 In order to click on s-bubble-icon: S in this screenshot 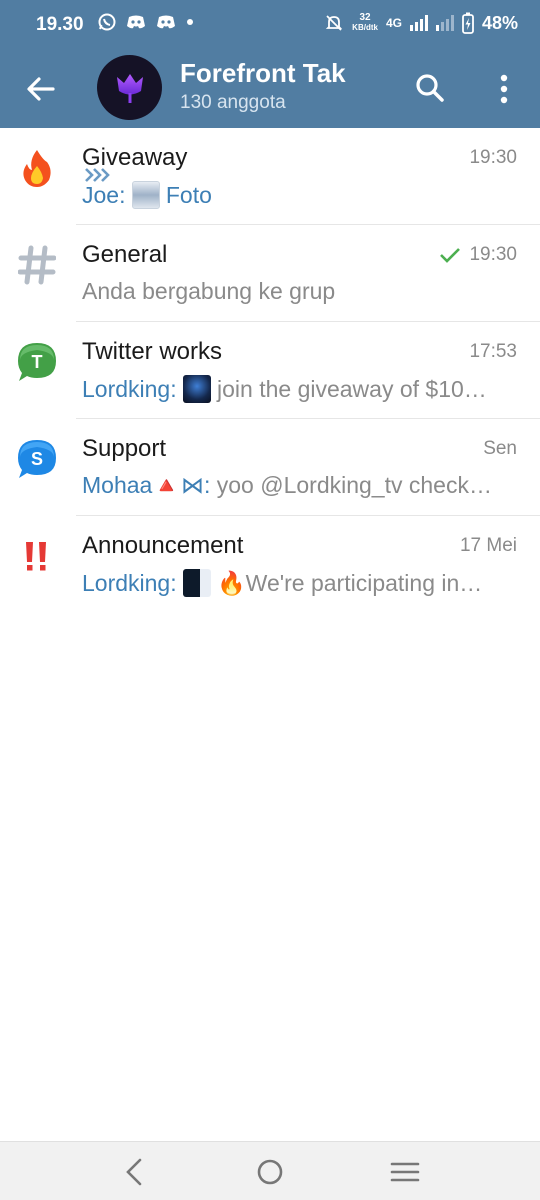, I will do `click(37, 459)`.